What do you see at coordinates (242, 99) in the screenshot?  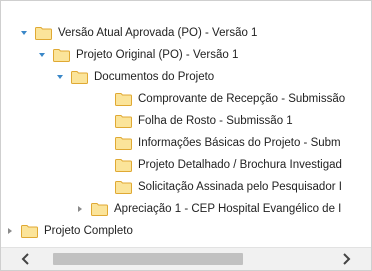 I see `tree-node-label: Comprovante de Recepção - Submissão` at bounding box center [242, 99].